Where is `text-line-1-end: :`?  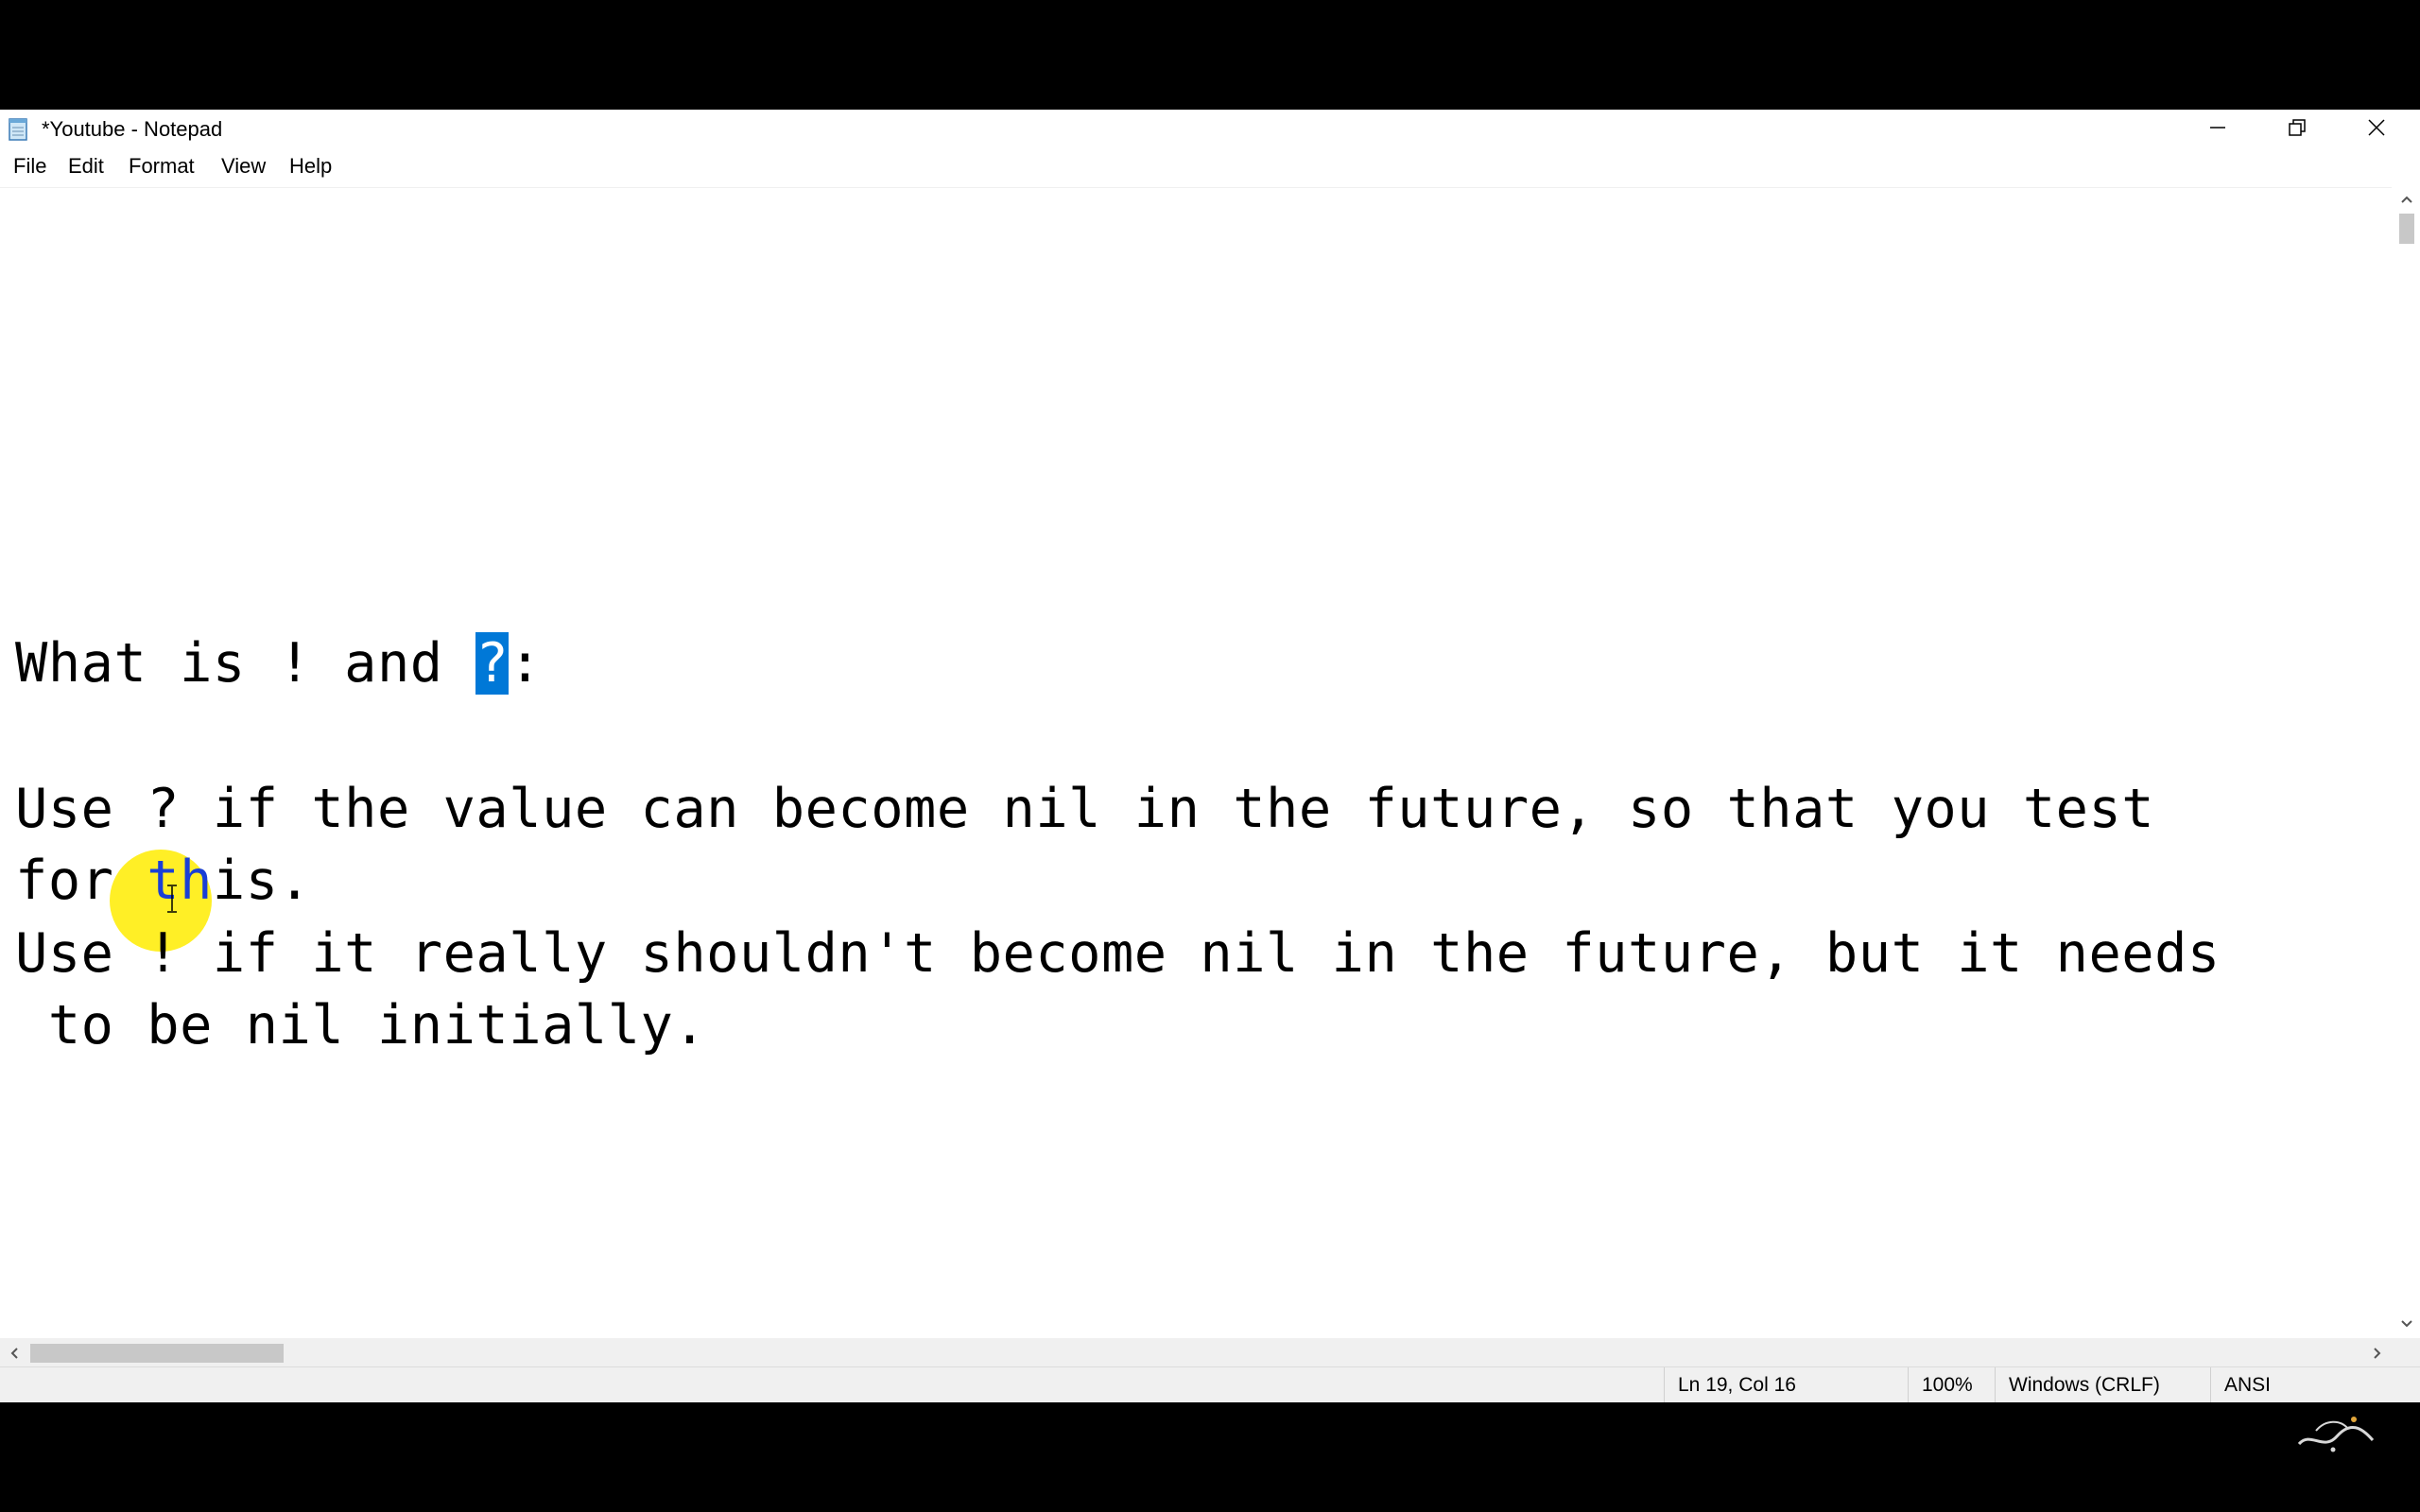
text-line-1-end: : is located at coordinates (526, 663).